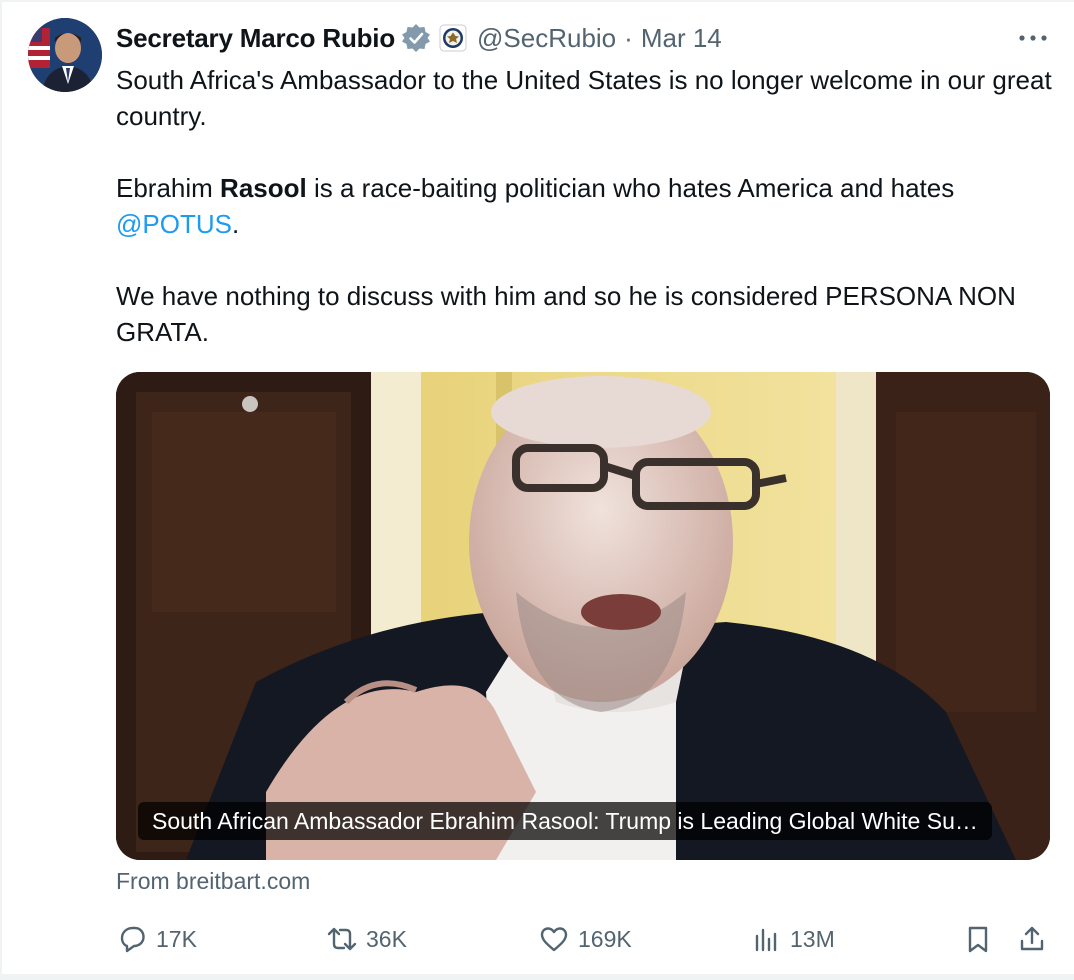  I want to click on card-border-bottom, so click(537, 977).